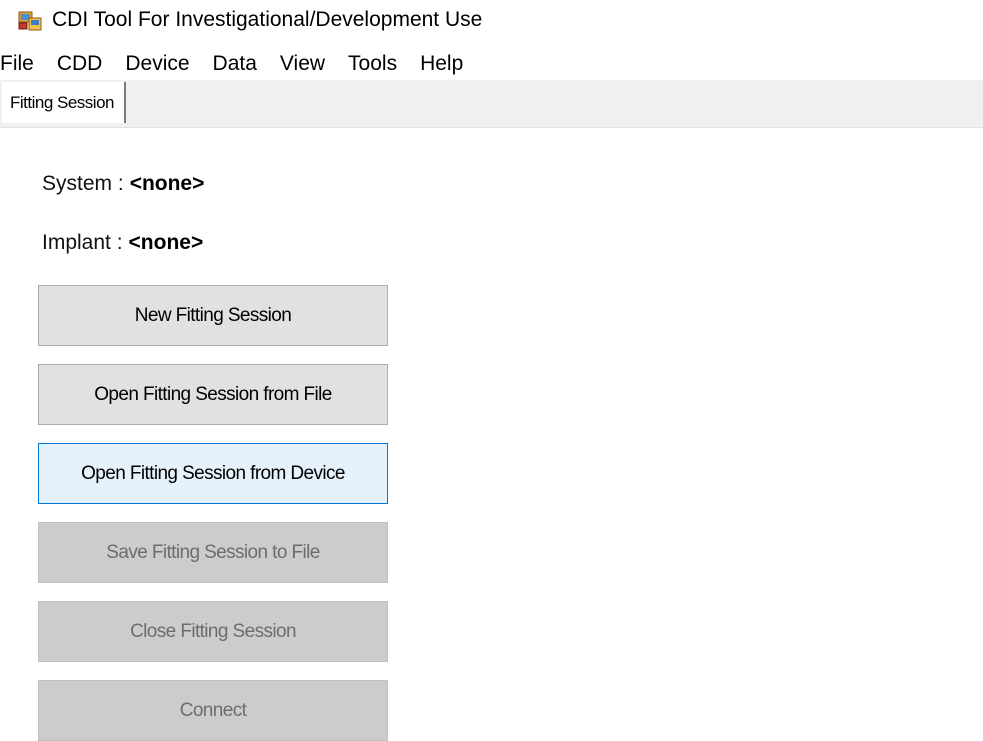 The height and width of the screenshot is (741, 983). I want to click on menu-help: Help, so click(441, 64).